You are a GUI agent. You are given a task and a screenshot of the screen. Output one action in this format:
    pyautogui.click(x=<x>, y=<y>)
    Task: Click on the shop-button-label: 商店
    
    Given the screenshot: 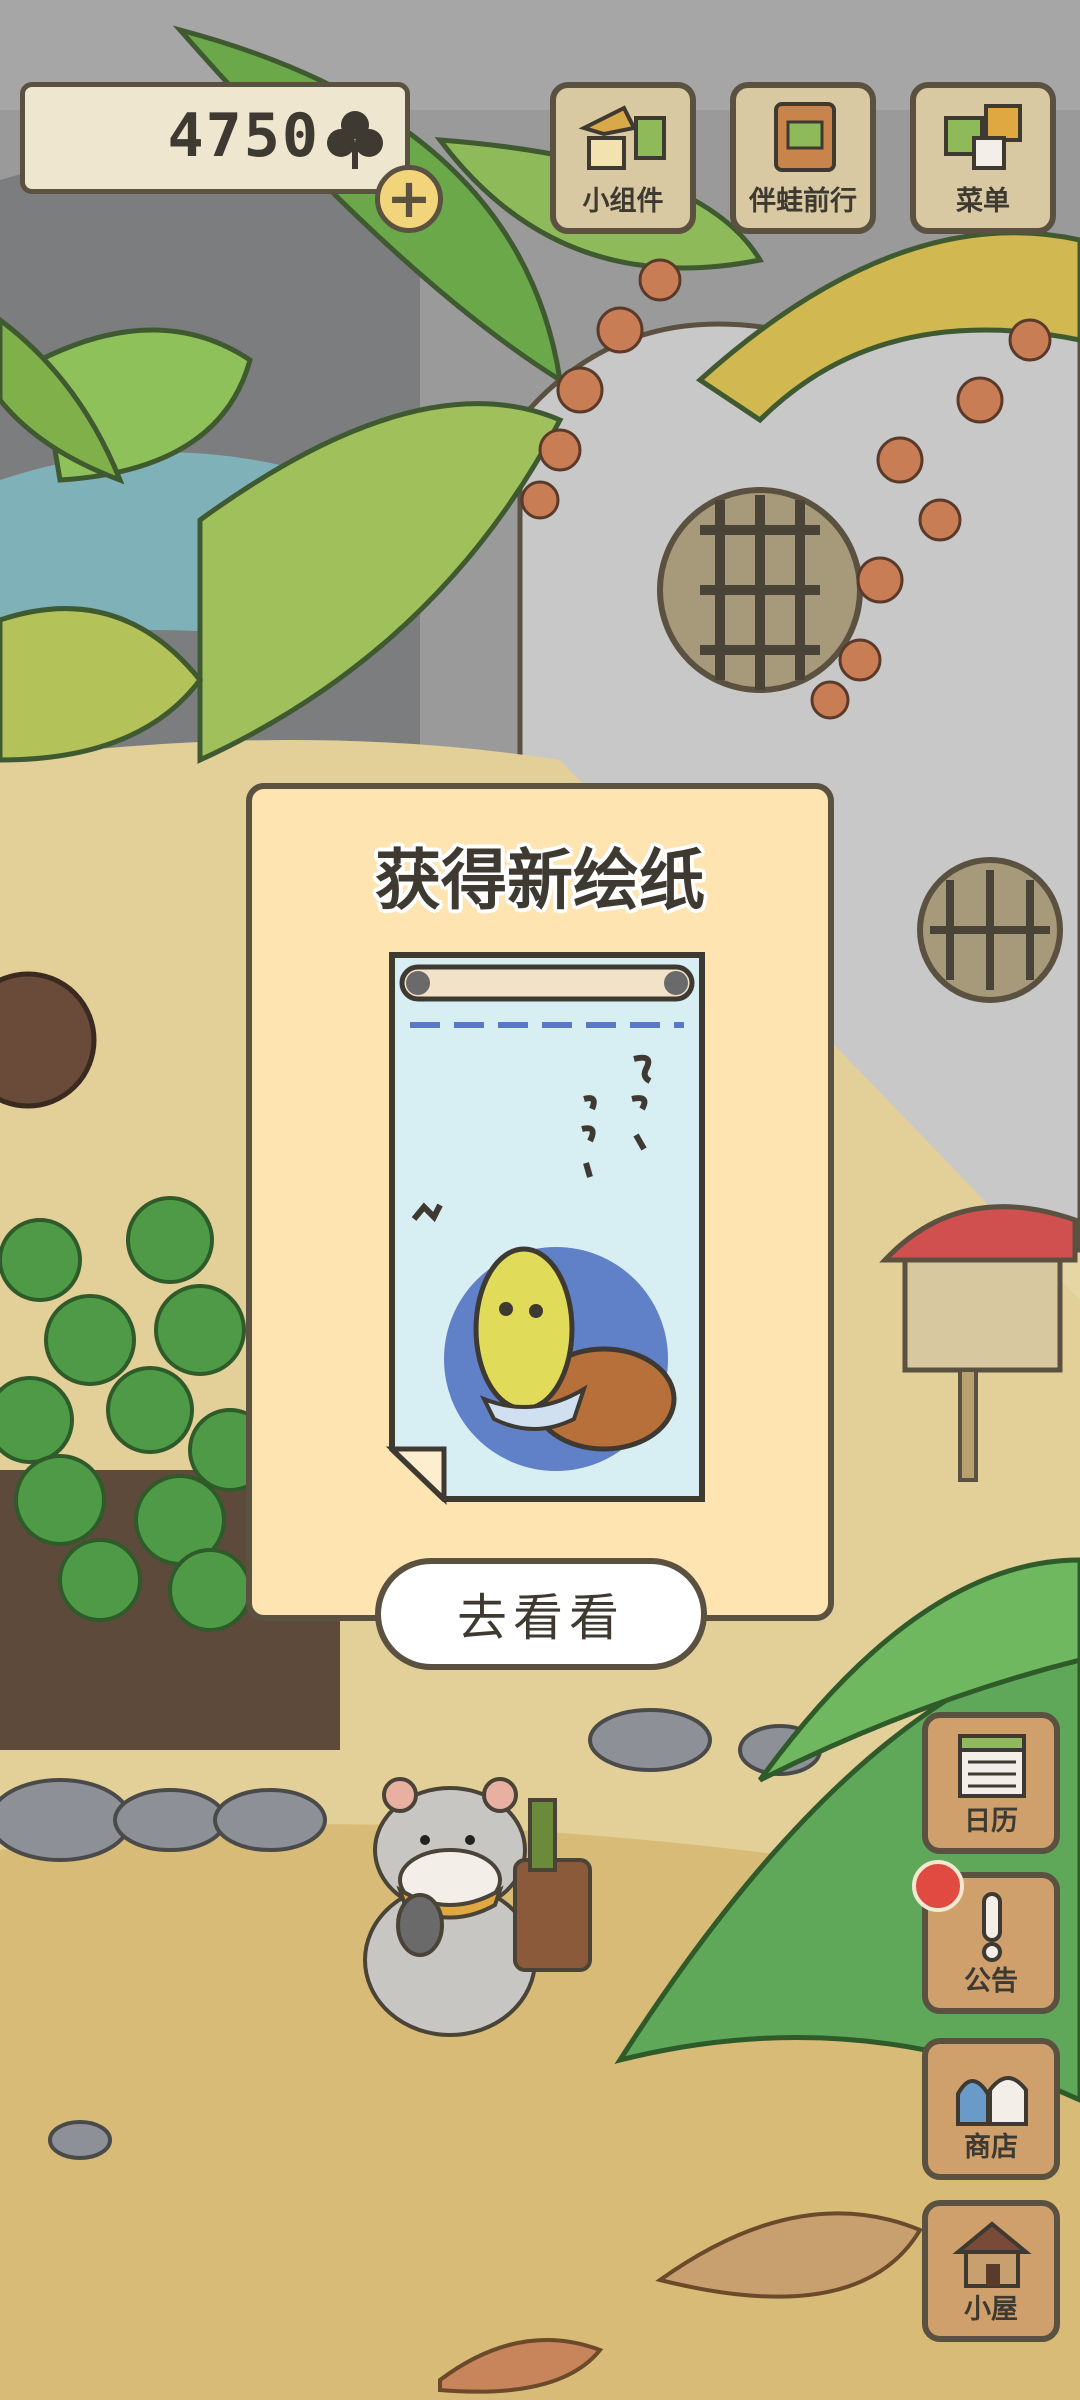 What is the action you would take?
    pyautogui.click(x=991, y=2147)
    